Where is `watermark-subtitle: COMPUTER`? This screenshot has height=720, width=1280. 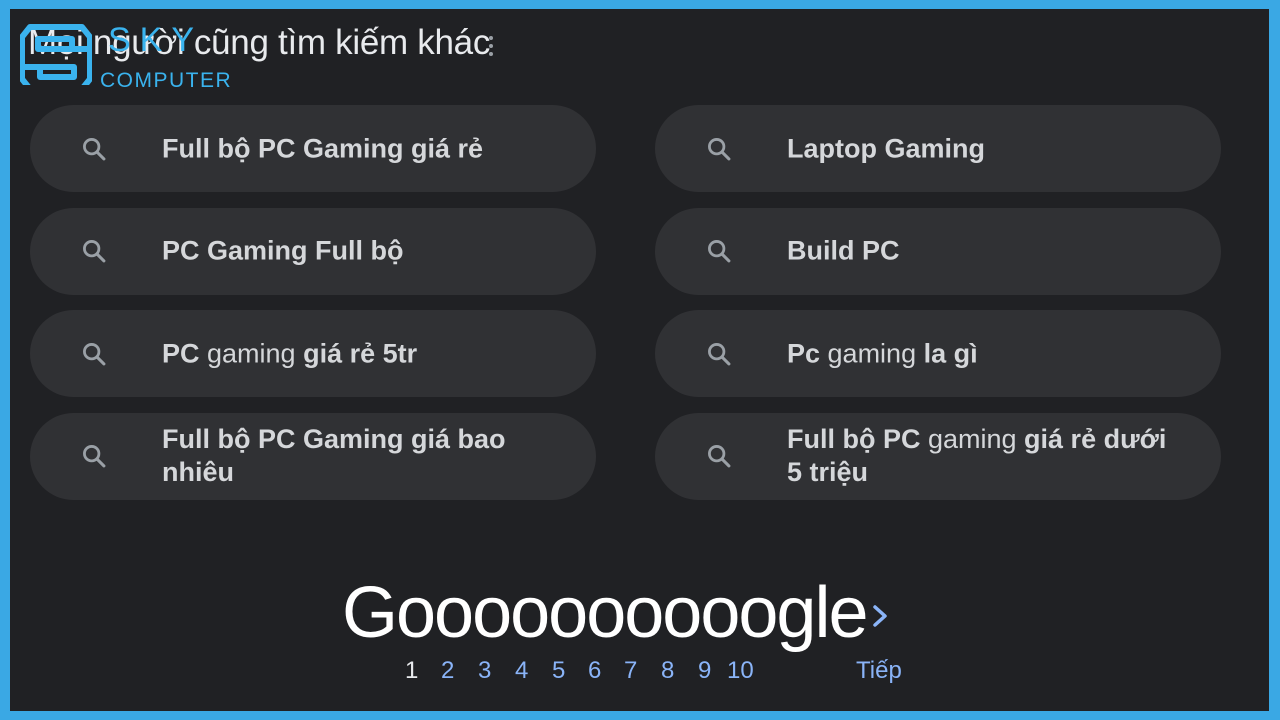 watermark-subtitle: COMPUTER is located at coordinates (166, 80).